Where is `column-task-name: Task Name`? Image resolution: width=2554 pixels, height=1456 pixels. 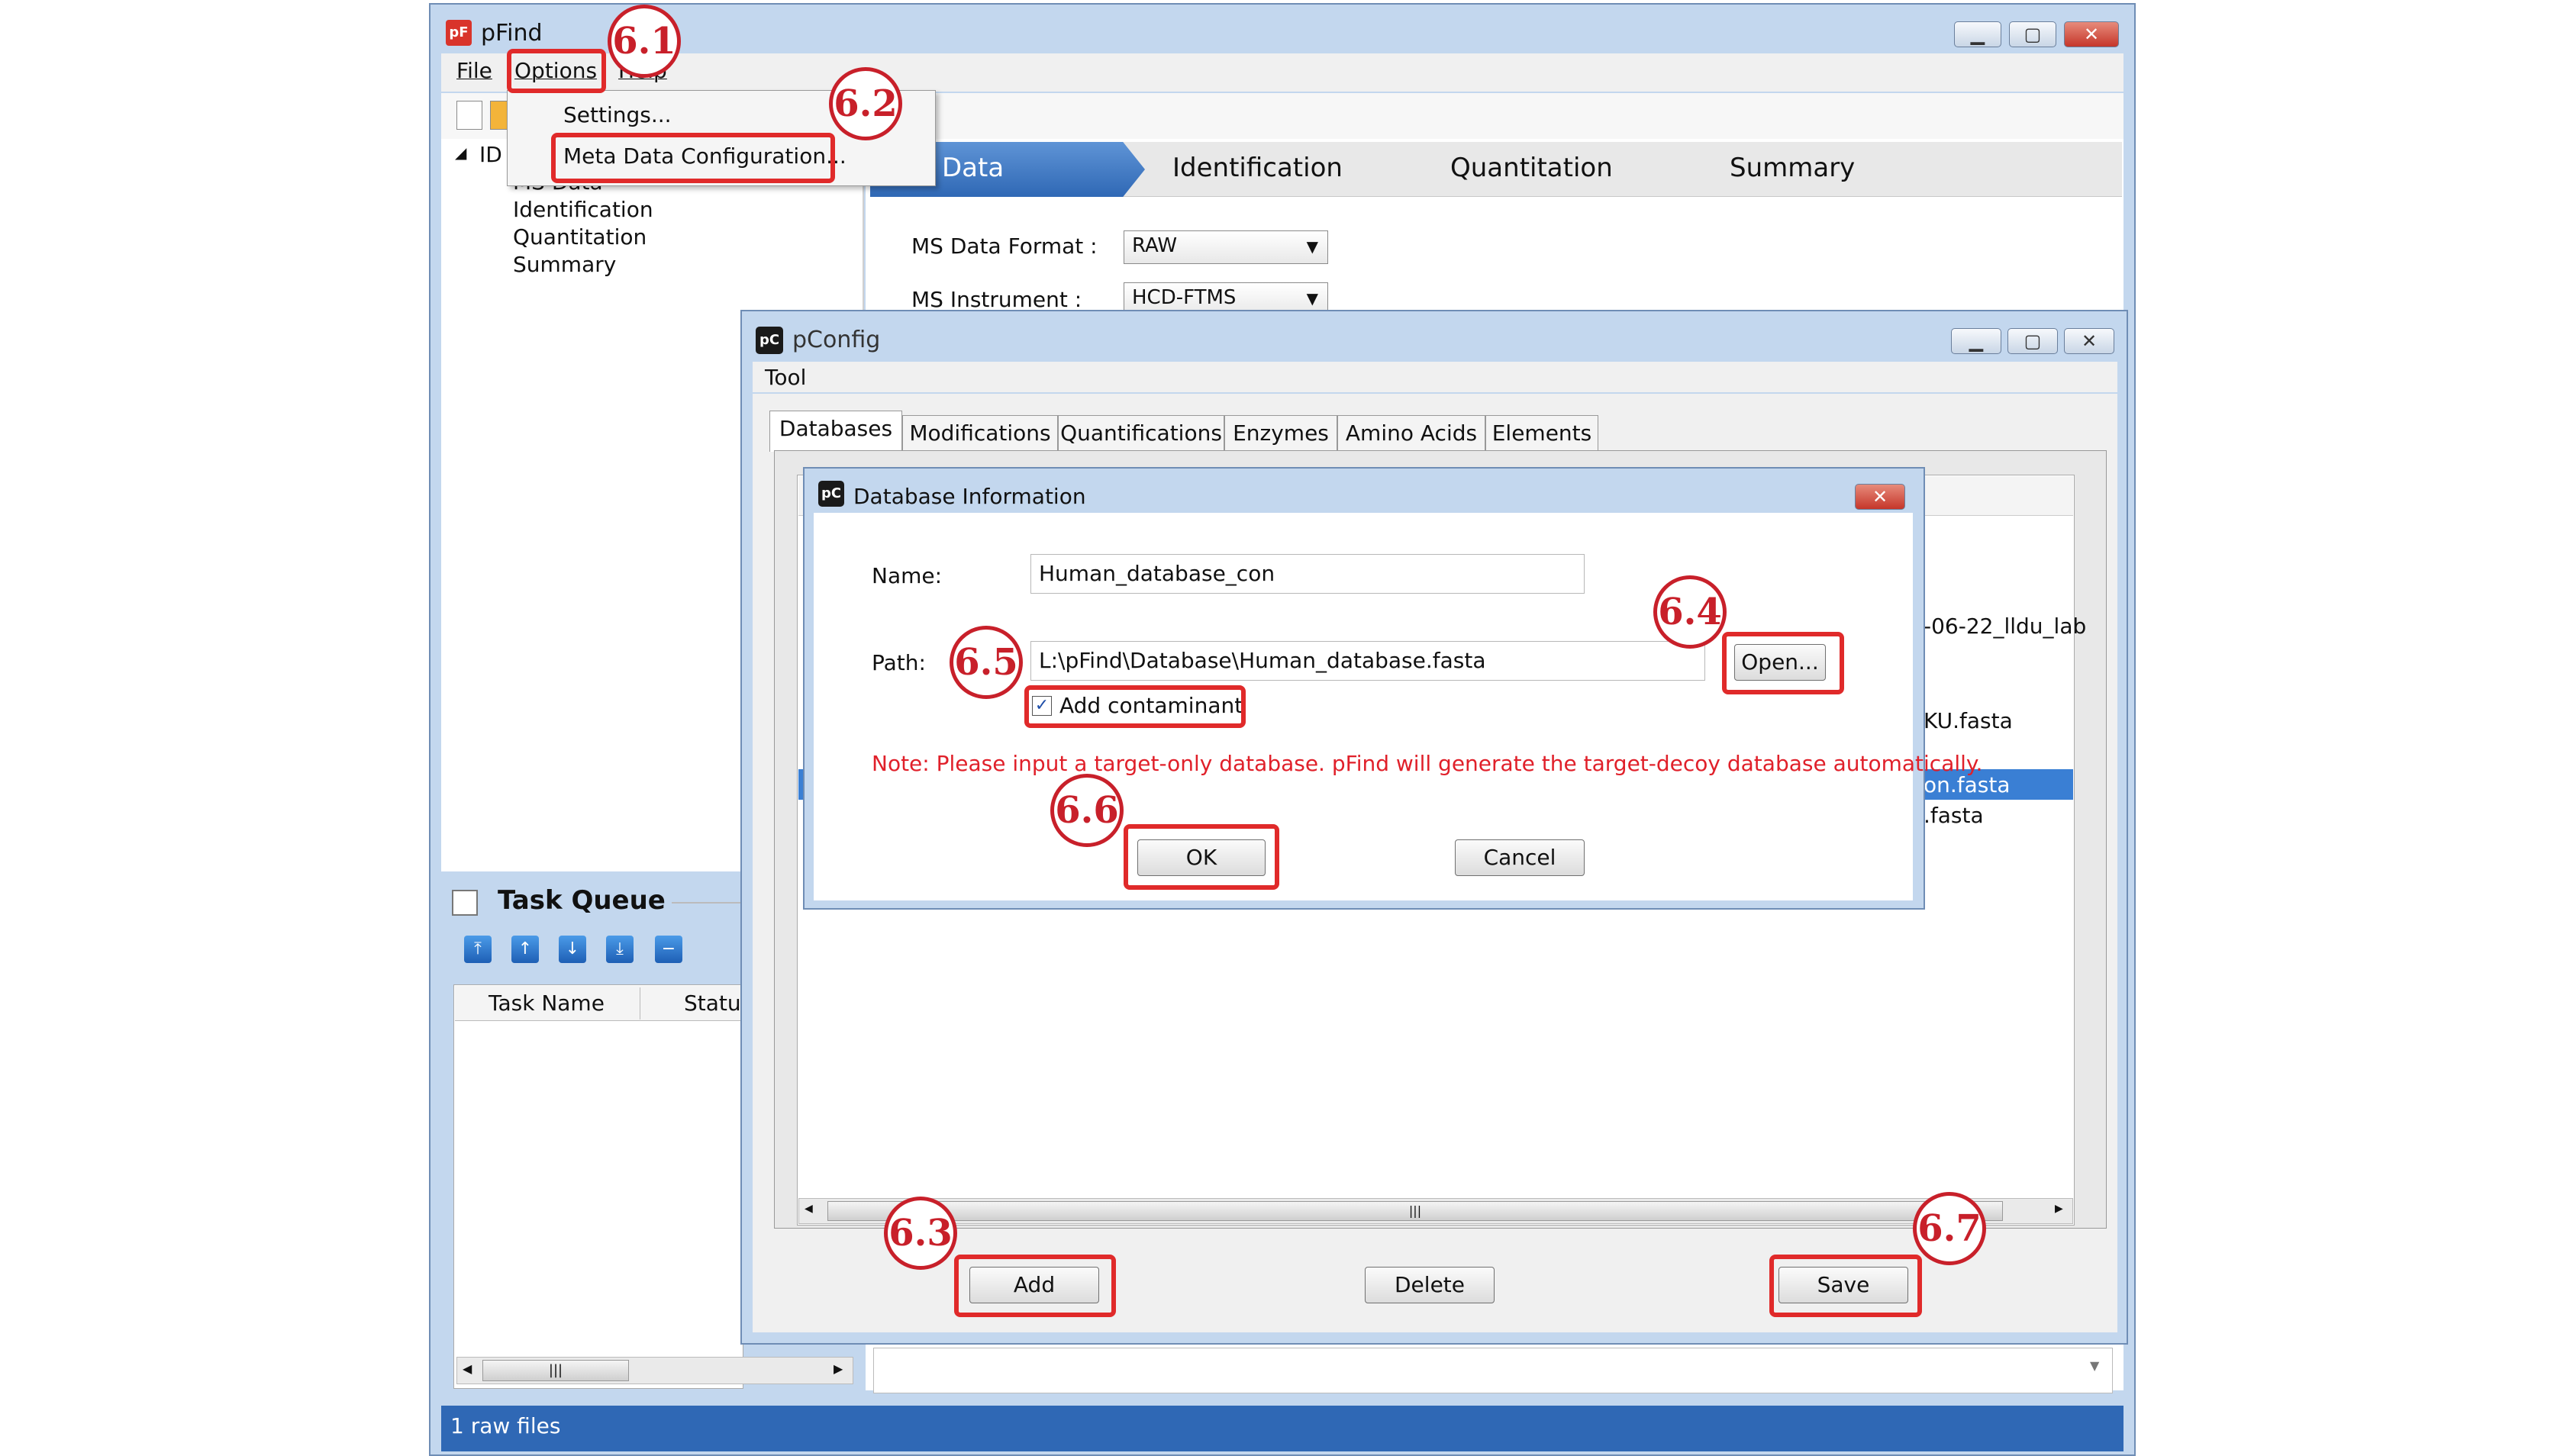
column-task-name: Task Name is located at coordinates (547, 1003).